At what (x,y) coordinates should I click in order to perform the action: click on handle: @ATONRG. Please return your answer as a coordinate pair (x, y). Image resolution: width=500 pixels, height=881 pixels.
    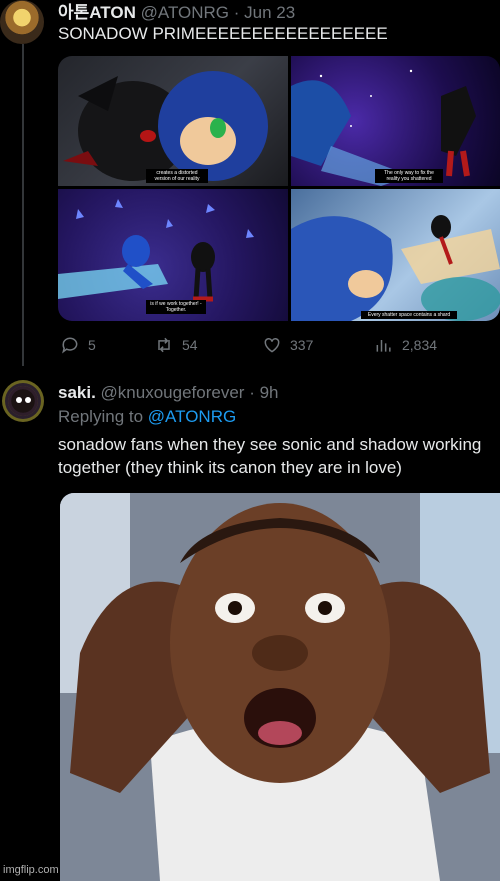
    Looking at the image, I should click on (185, 12).